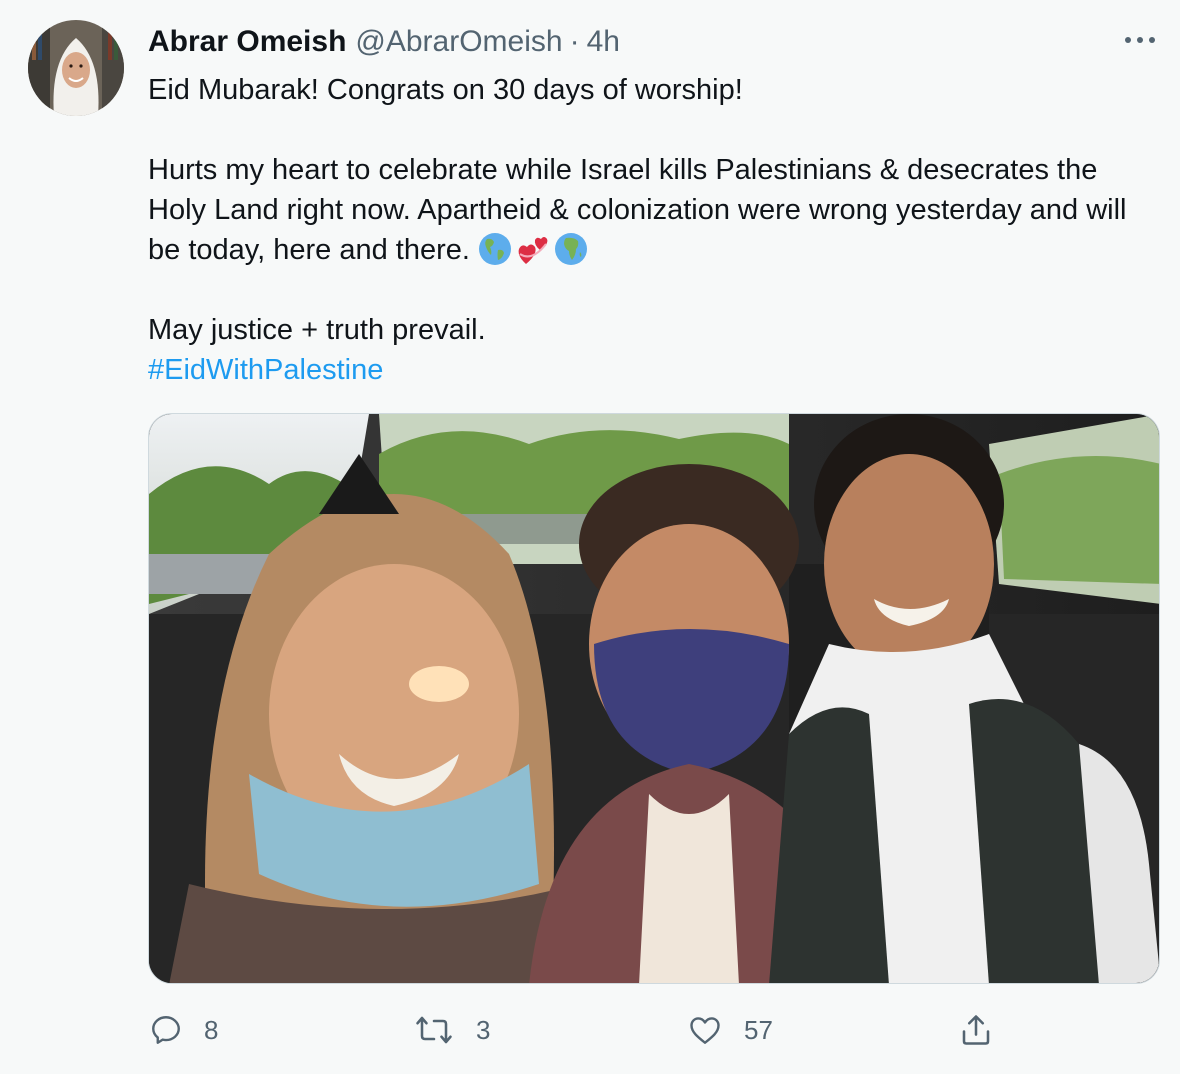  I want to click on like-button: 57, so click(729, 1030).